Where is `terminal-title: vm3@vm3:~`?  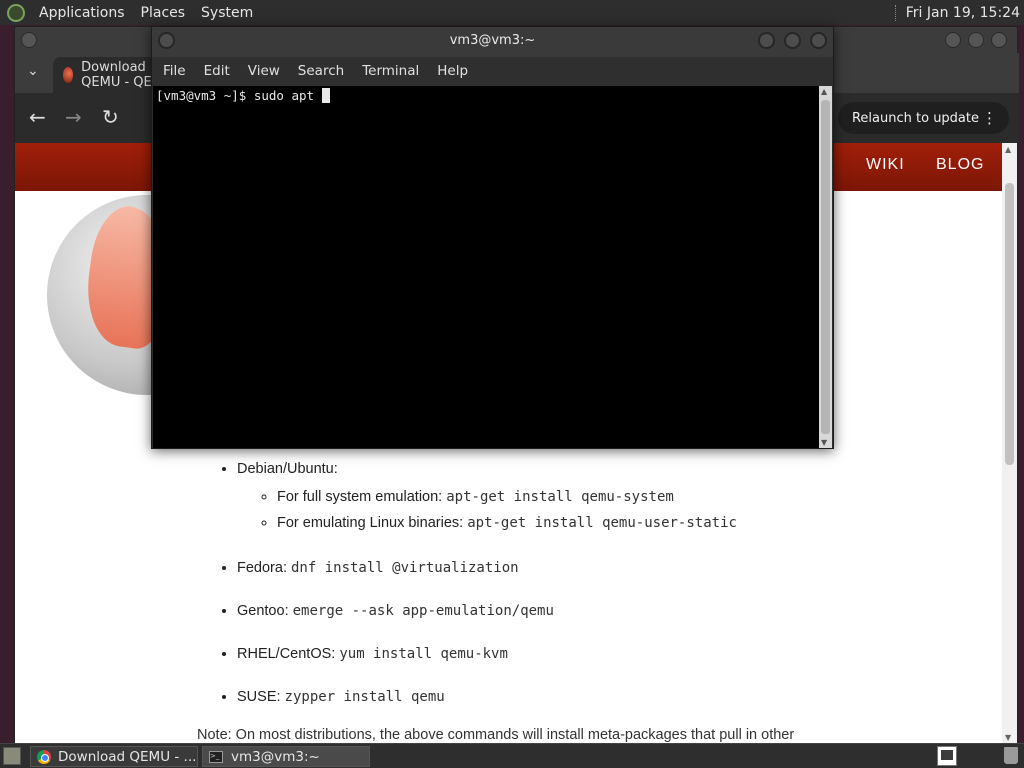 terminal-title: vm3@vm3:~ is located at coordinates (492, 42).